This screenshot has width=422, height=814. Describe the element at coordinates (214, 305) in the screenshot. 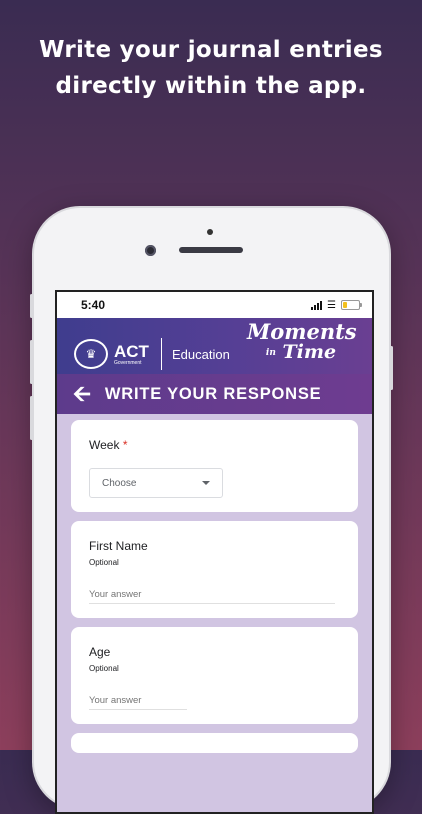

I see `status-bar: 5:40 ☰` at that location.